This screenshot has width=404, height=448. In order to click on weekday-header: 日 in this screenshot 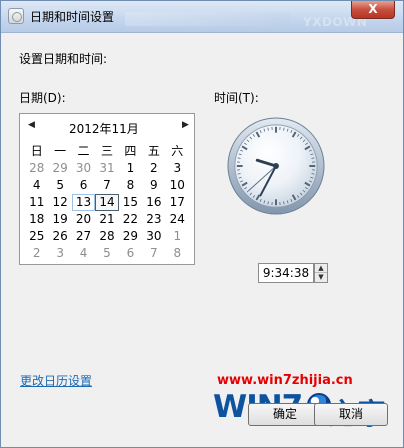, I will do `click(36, 151)`.